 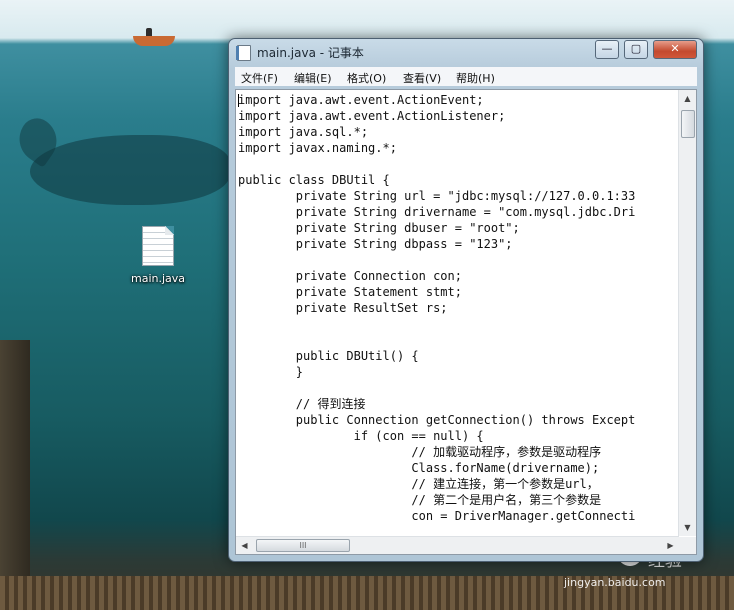 I want to click on pier, so click(x=15, y=475).